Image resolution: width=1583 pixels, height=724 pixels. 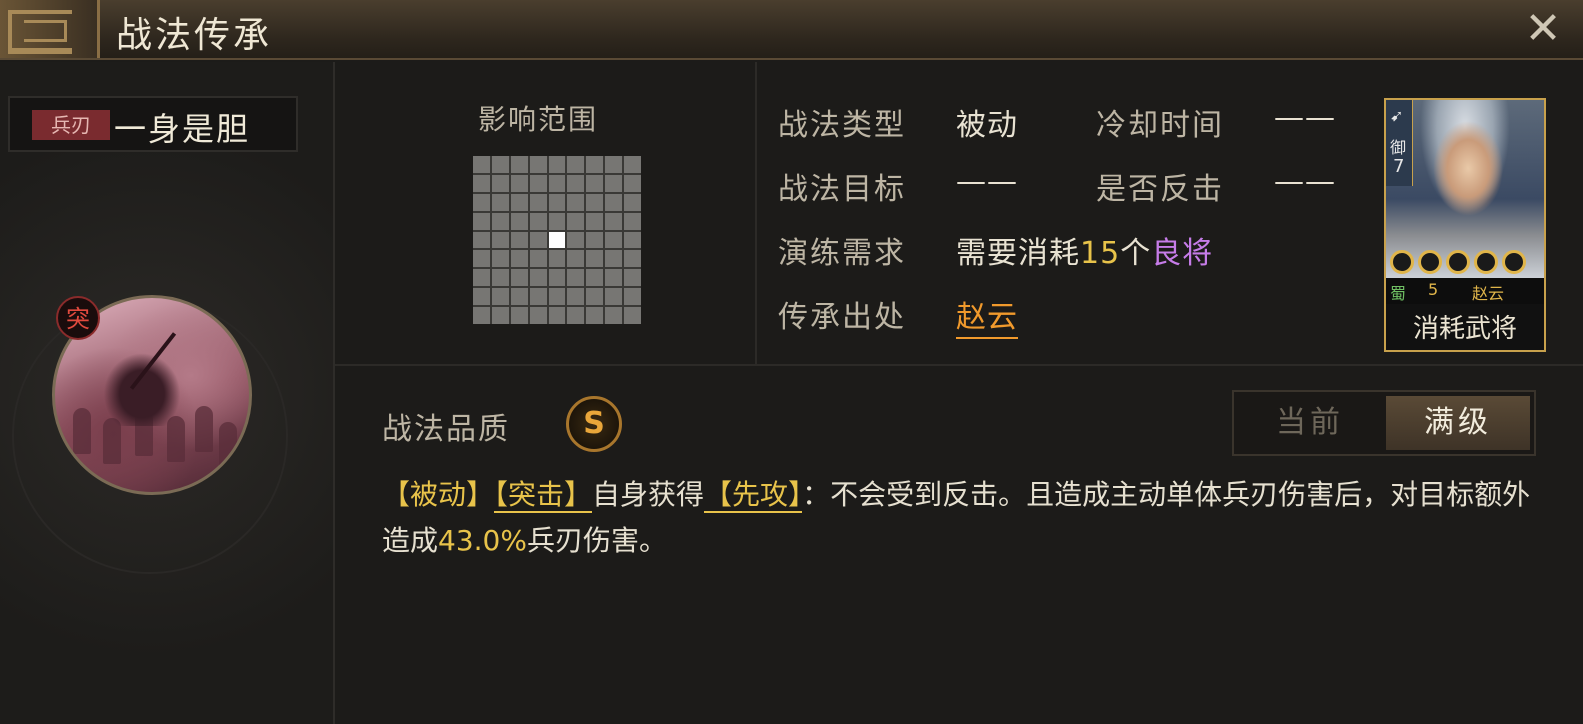 What do you see at coordinates (1160, 125) in the screenshot?
I see `cooldown-label: 冷却时间` at bounding box center [1160, 125].